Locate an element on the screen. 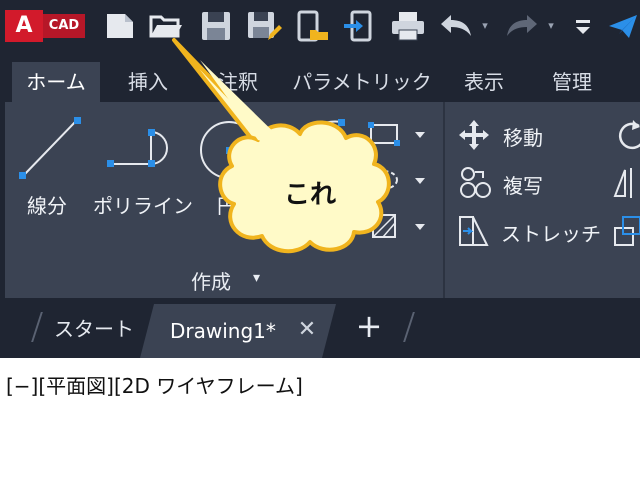  app-logo-text: CAD is located at coordinates (64, 26).